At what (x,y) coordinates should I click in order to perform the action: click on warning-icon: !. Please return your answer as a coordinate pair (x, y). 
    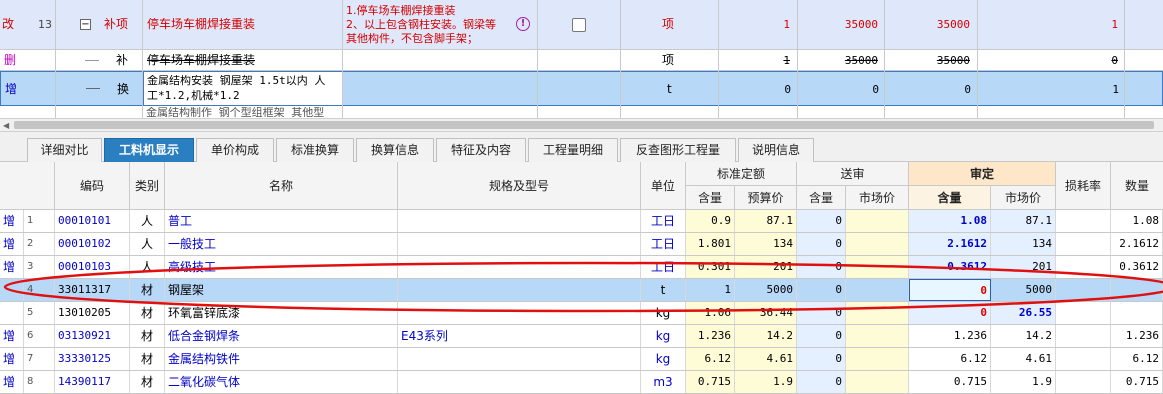
    Looking at the image, I should click on (523, 24).